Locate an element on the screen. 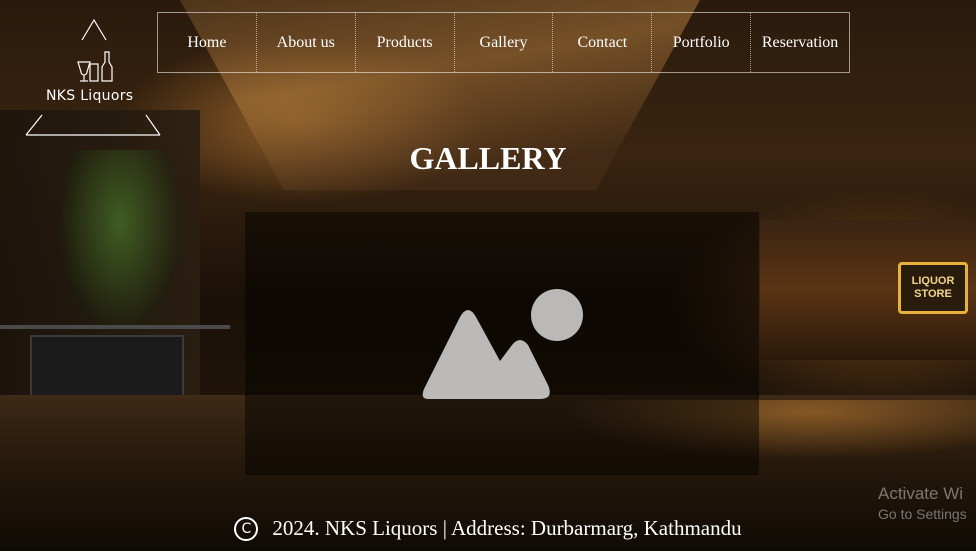 This screenshot has height=551, width=976. image-placeholder-icon is located at coordinates (502, 344).